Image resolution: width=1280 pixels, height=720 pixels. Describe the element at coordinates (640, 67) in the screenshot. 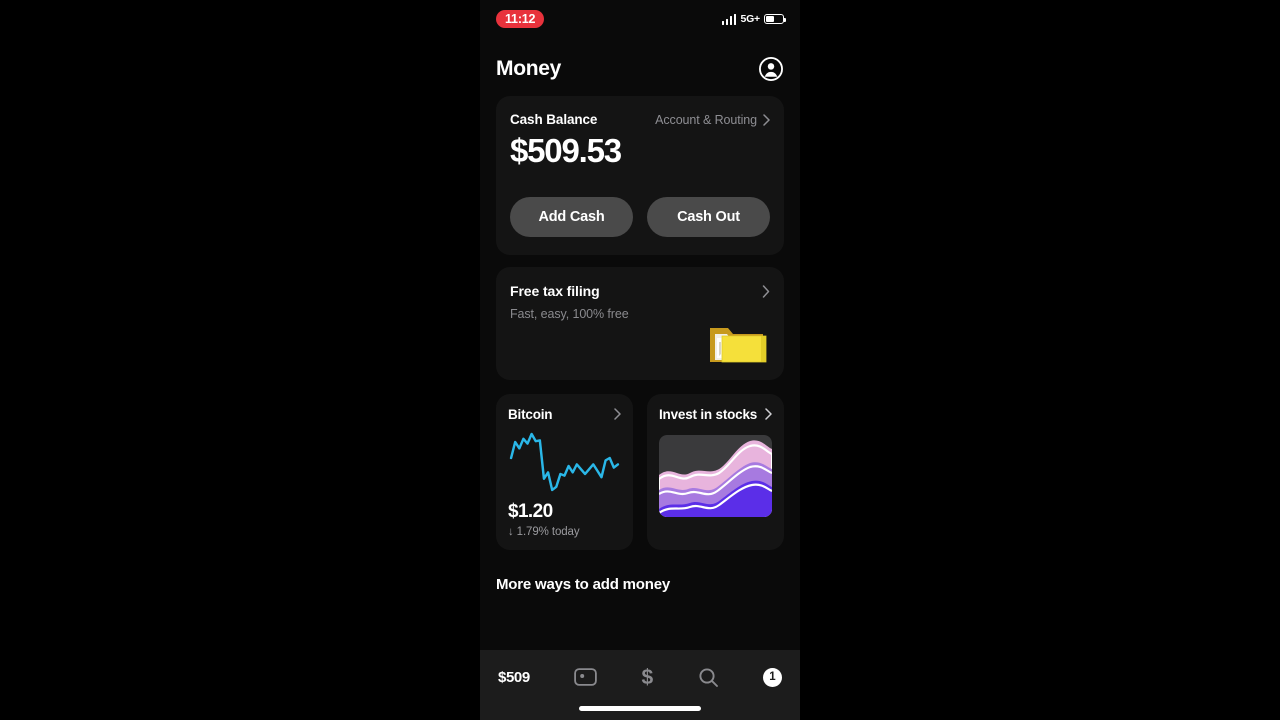

I see `page-header: Money` at that location.